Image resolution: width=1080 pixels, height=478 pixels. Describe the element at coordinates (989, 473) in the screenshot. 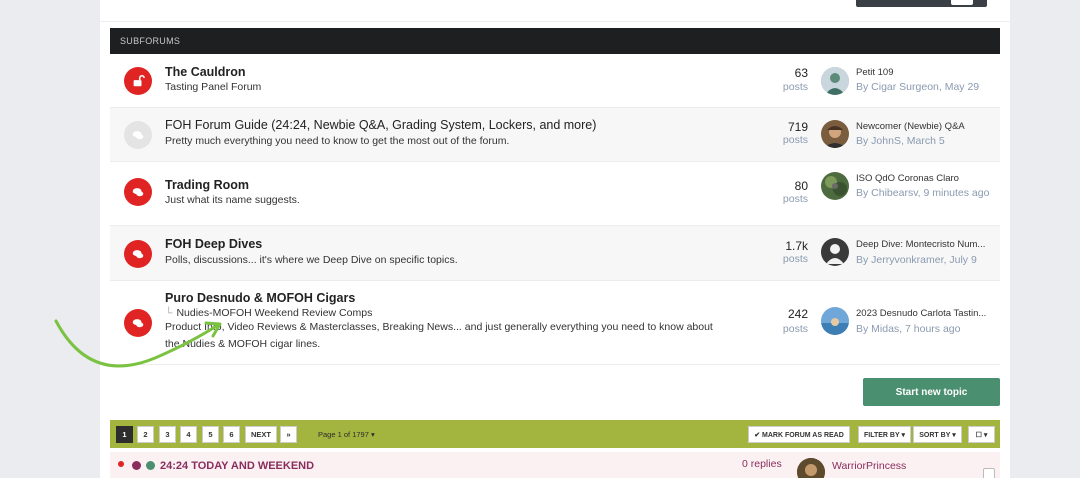

I see `topic-select-checkbox` at that location.